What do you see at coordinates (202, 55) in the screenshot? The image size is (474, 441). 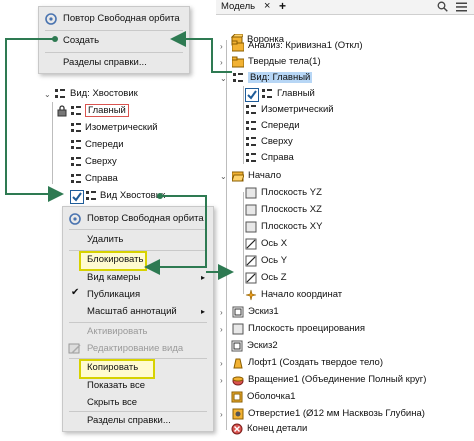 I see `arrow-create` at bounding box center [202, 55].